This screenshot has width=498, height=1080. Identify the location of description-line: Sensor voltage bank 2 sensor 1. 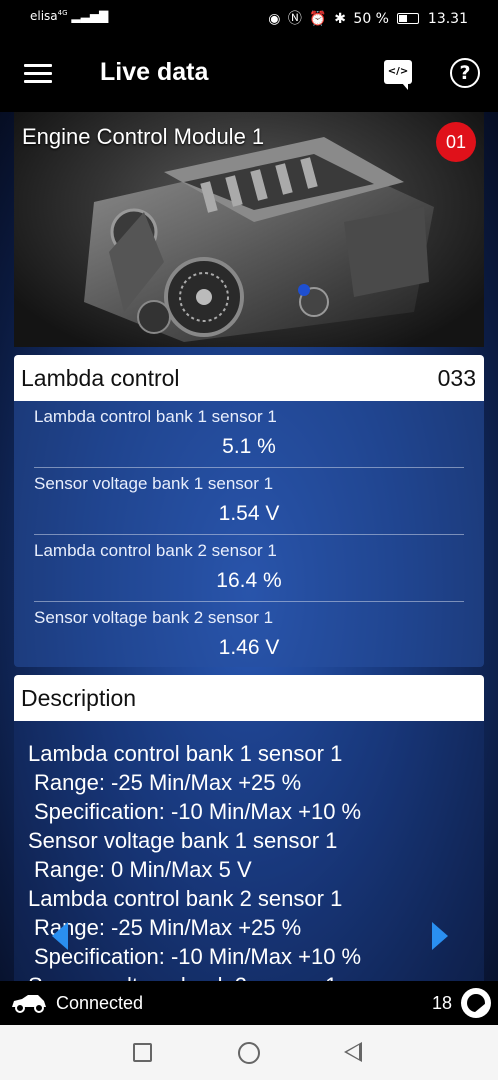
(182, 977).